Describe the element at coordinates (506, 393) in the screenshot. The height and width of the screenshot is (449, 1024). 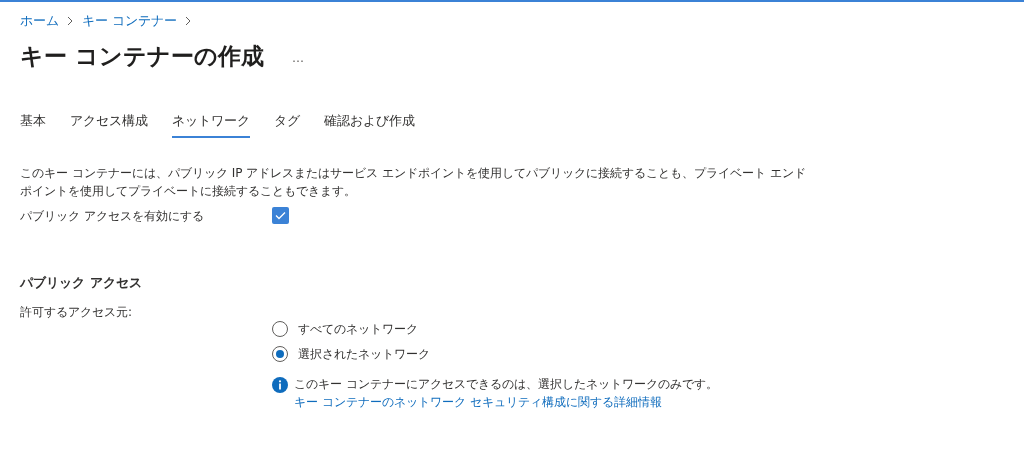
I see `info-text: このキー コンテナーにアクセスできるのは、選択したネットワークのみです。 キー コンテナーのネットワーク セキュリティ構成に関する詳細情報` at that location.